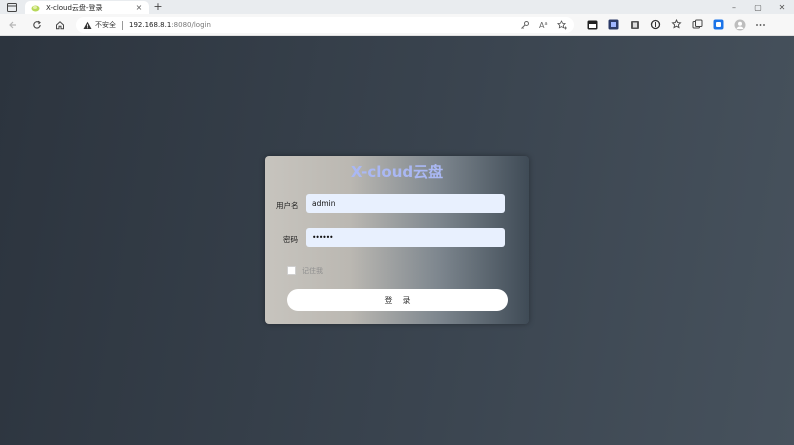 This screenshot has width=794, height=445. What do you see at coordinates (122, 25) in the screenshot?
I see `address-divider` at bounding box center [122, 25].